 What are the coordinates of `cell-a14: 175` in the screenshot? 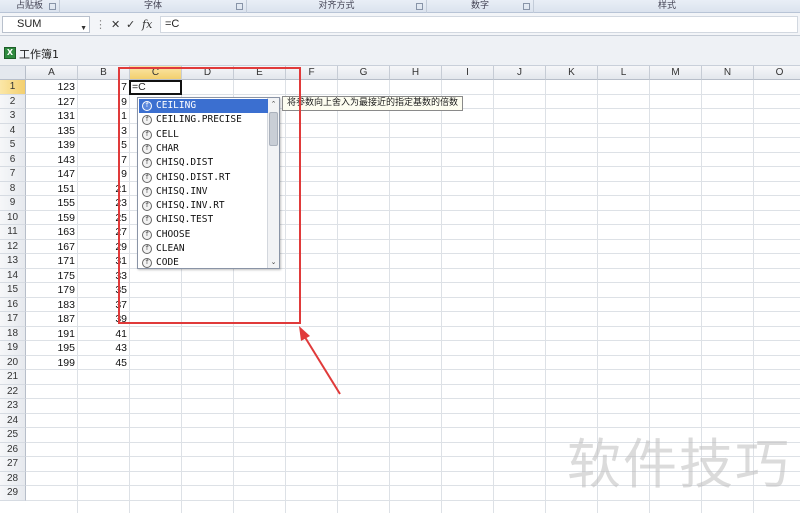 It's located at (52, 276).